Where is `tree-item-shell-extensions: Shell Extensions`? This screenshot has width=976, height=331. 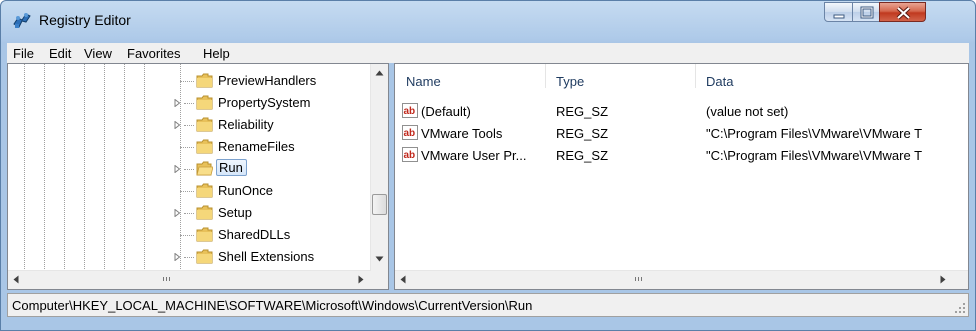 tree-item-shell-extensions: Shell Extensions is located at coordinates (188, 257).